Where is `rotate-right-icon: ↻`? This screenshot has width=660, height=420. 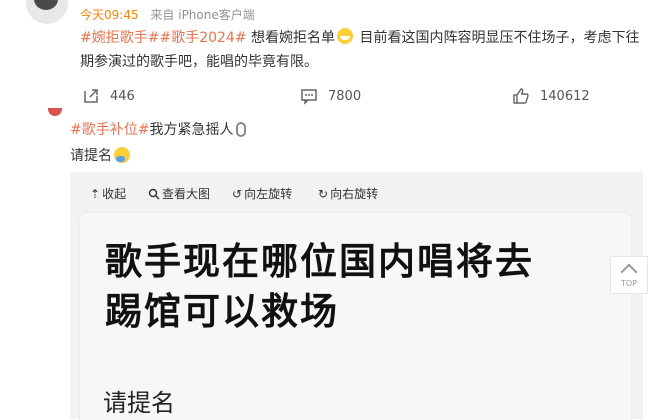 rotate-right-icon: ↻ is located at coordinates (323, 193).